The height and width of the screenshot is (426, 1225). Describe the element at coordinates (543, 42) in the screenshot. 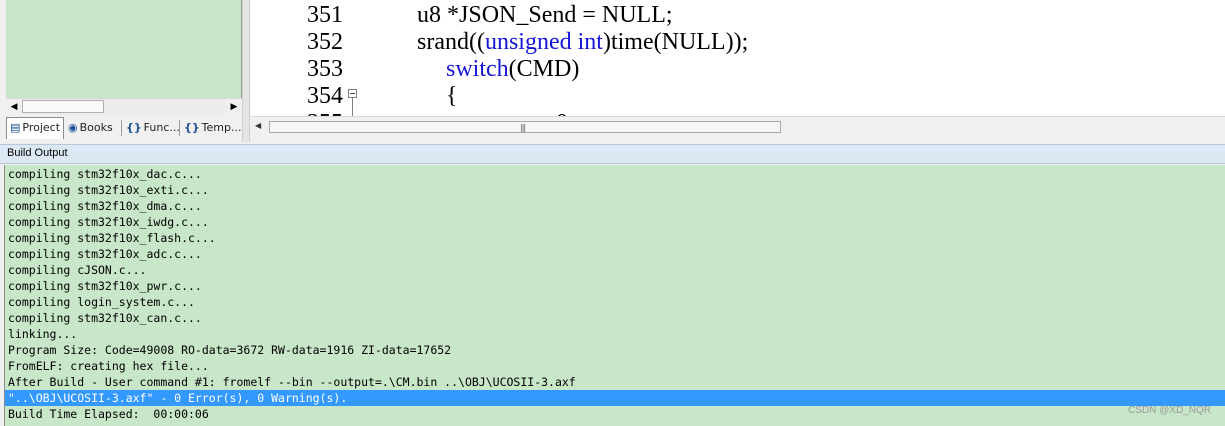

I see `keyword: unsigned int` at that location.